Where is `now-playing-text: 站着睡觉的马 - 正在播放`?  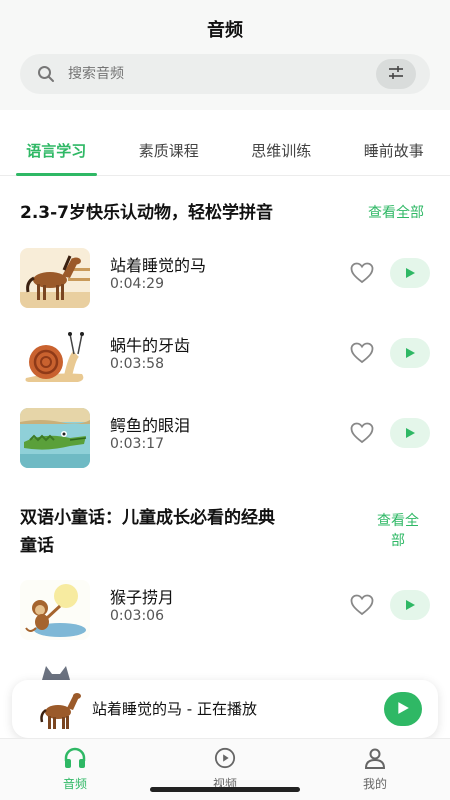
now-playing-text: 站着睡觉的马 - 正在播放 is located at coordinates (174, 709).